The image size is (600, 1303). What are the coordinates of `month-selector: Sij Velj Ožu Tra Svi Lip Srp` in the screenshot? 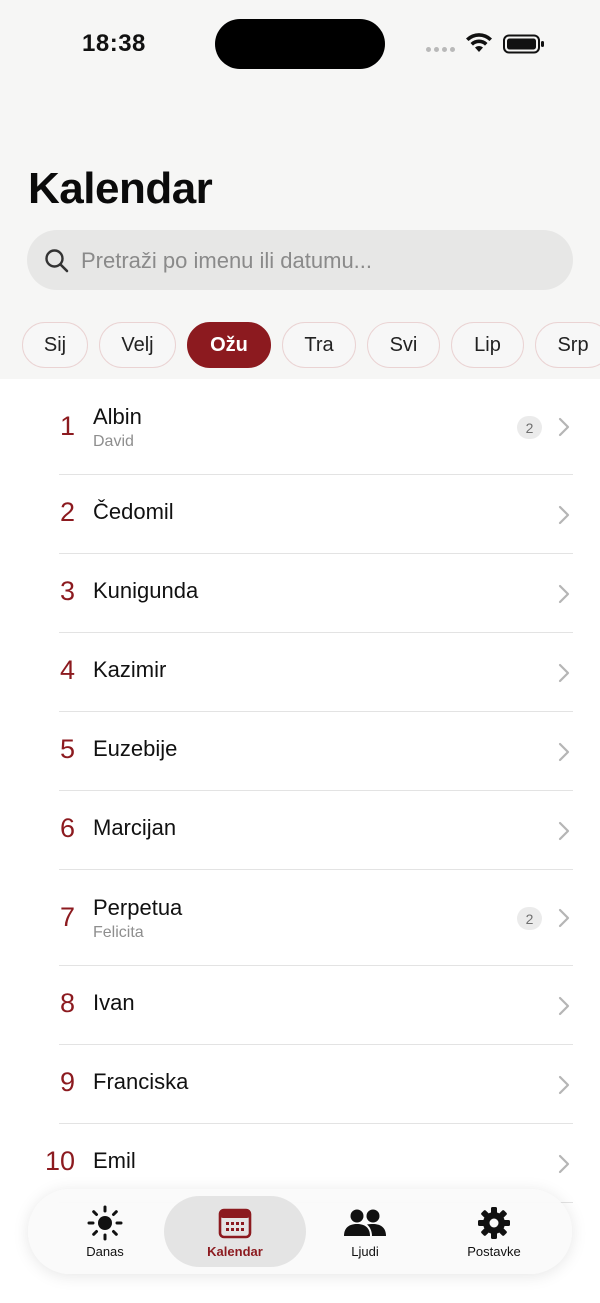 It's located at (311, 345).